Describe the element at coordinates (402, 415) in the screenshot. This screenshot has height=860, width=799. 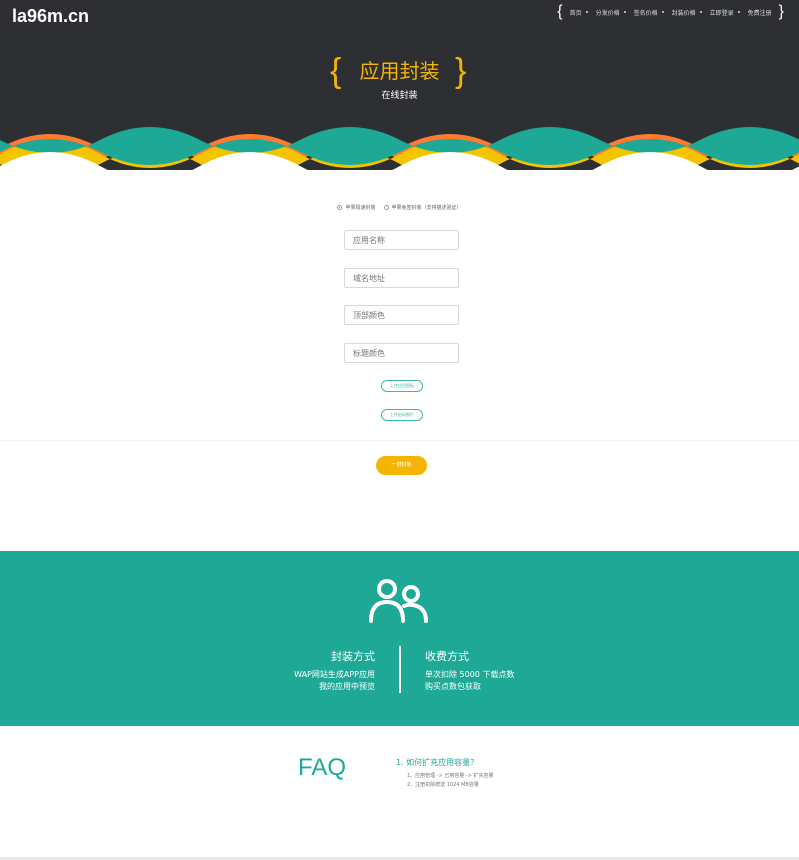
I see `upload-splash-button: 上传启动图片` at that location.